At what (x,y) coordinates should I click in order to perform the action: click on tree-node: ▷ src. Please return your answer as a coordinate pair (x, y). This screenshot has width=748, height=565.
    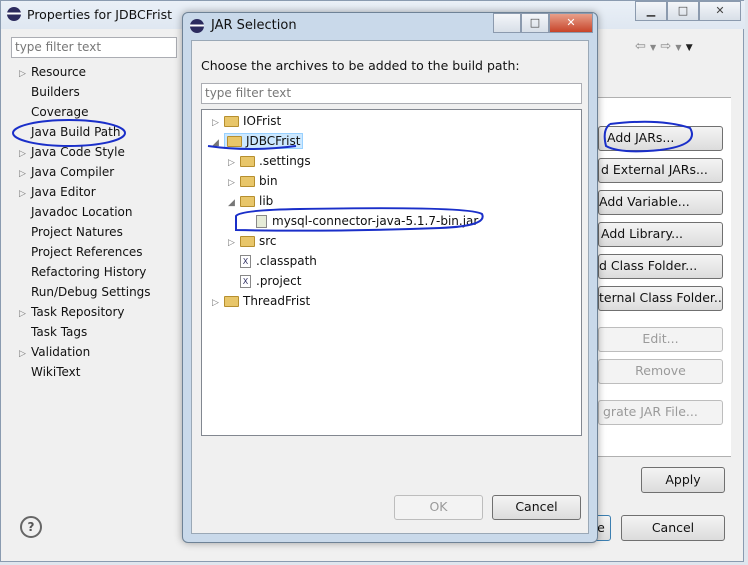
    Looking at the image, I should click on (252, 241).